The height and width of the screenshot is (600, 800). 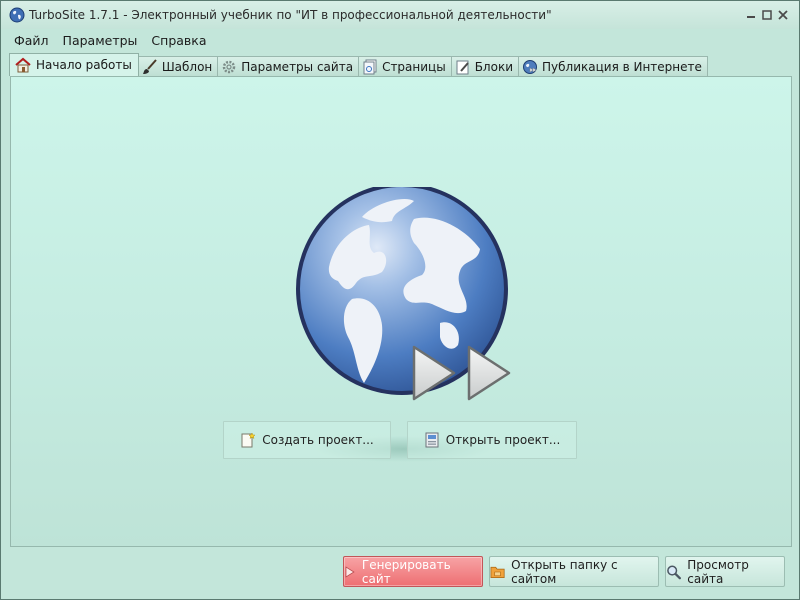 I want to click on tab-site-settings: Параметры сайта, so click(x=288, y=66).